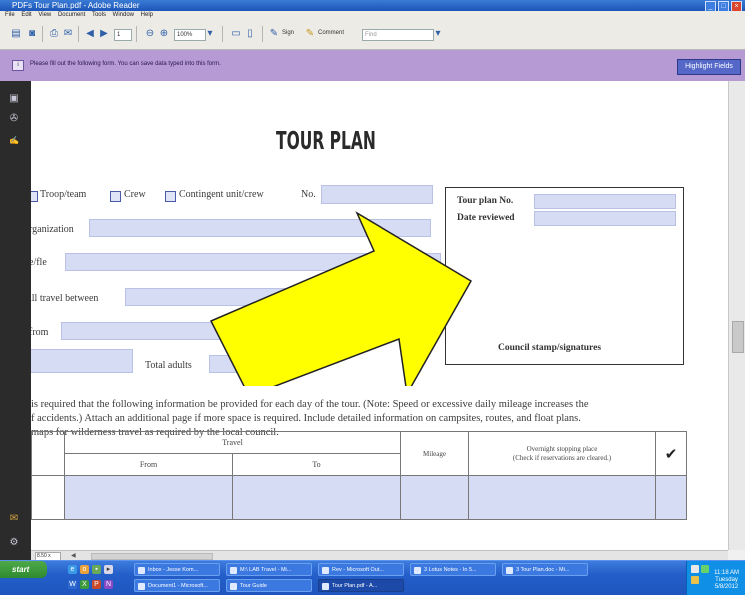 The image size is (745, 595). Describe the element at coordinates (316, 497) in the screenshot. I see `table-cell-to` at that location.